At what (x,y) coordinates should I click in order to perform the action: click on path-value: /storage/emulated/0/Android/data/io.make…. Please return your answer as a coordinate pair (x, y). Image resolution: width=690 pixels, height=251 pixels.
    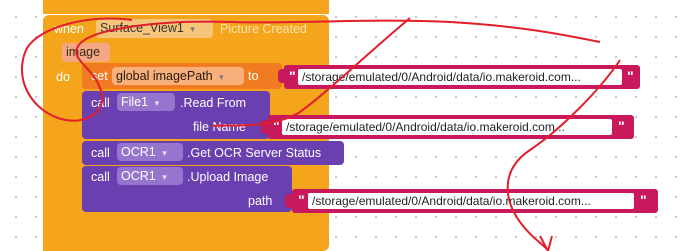
    Looking at the image, I should click on (451, 201).